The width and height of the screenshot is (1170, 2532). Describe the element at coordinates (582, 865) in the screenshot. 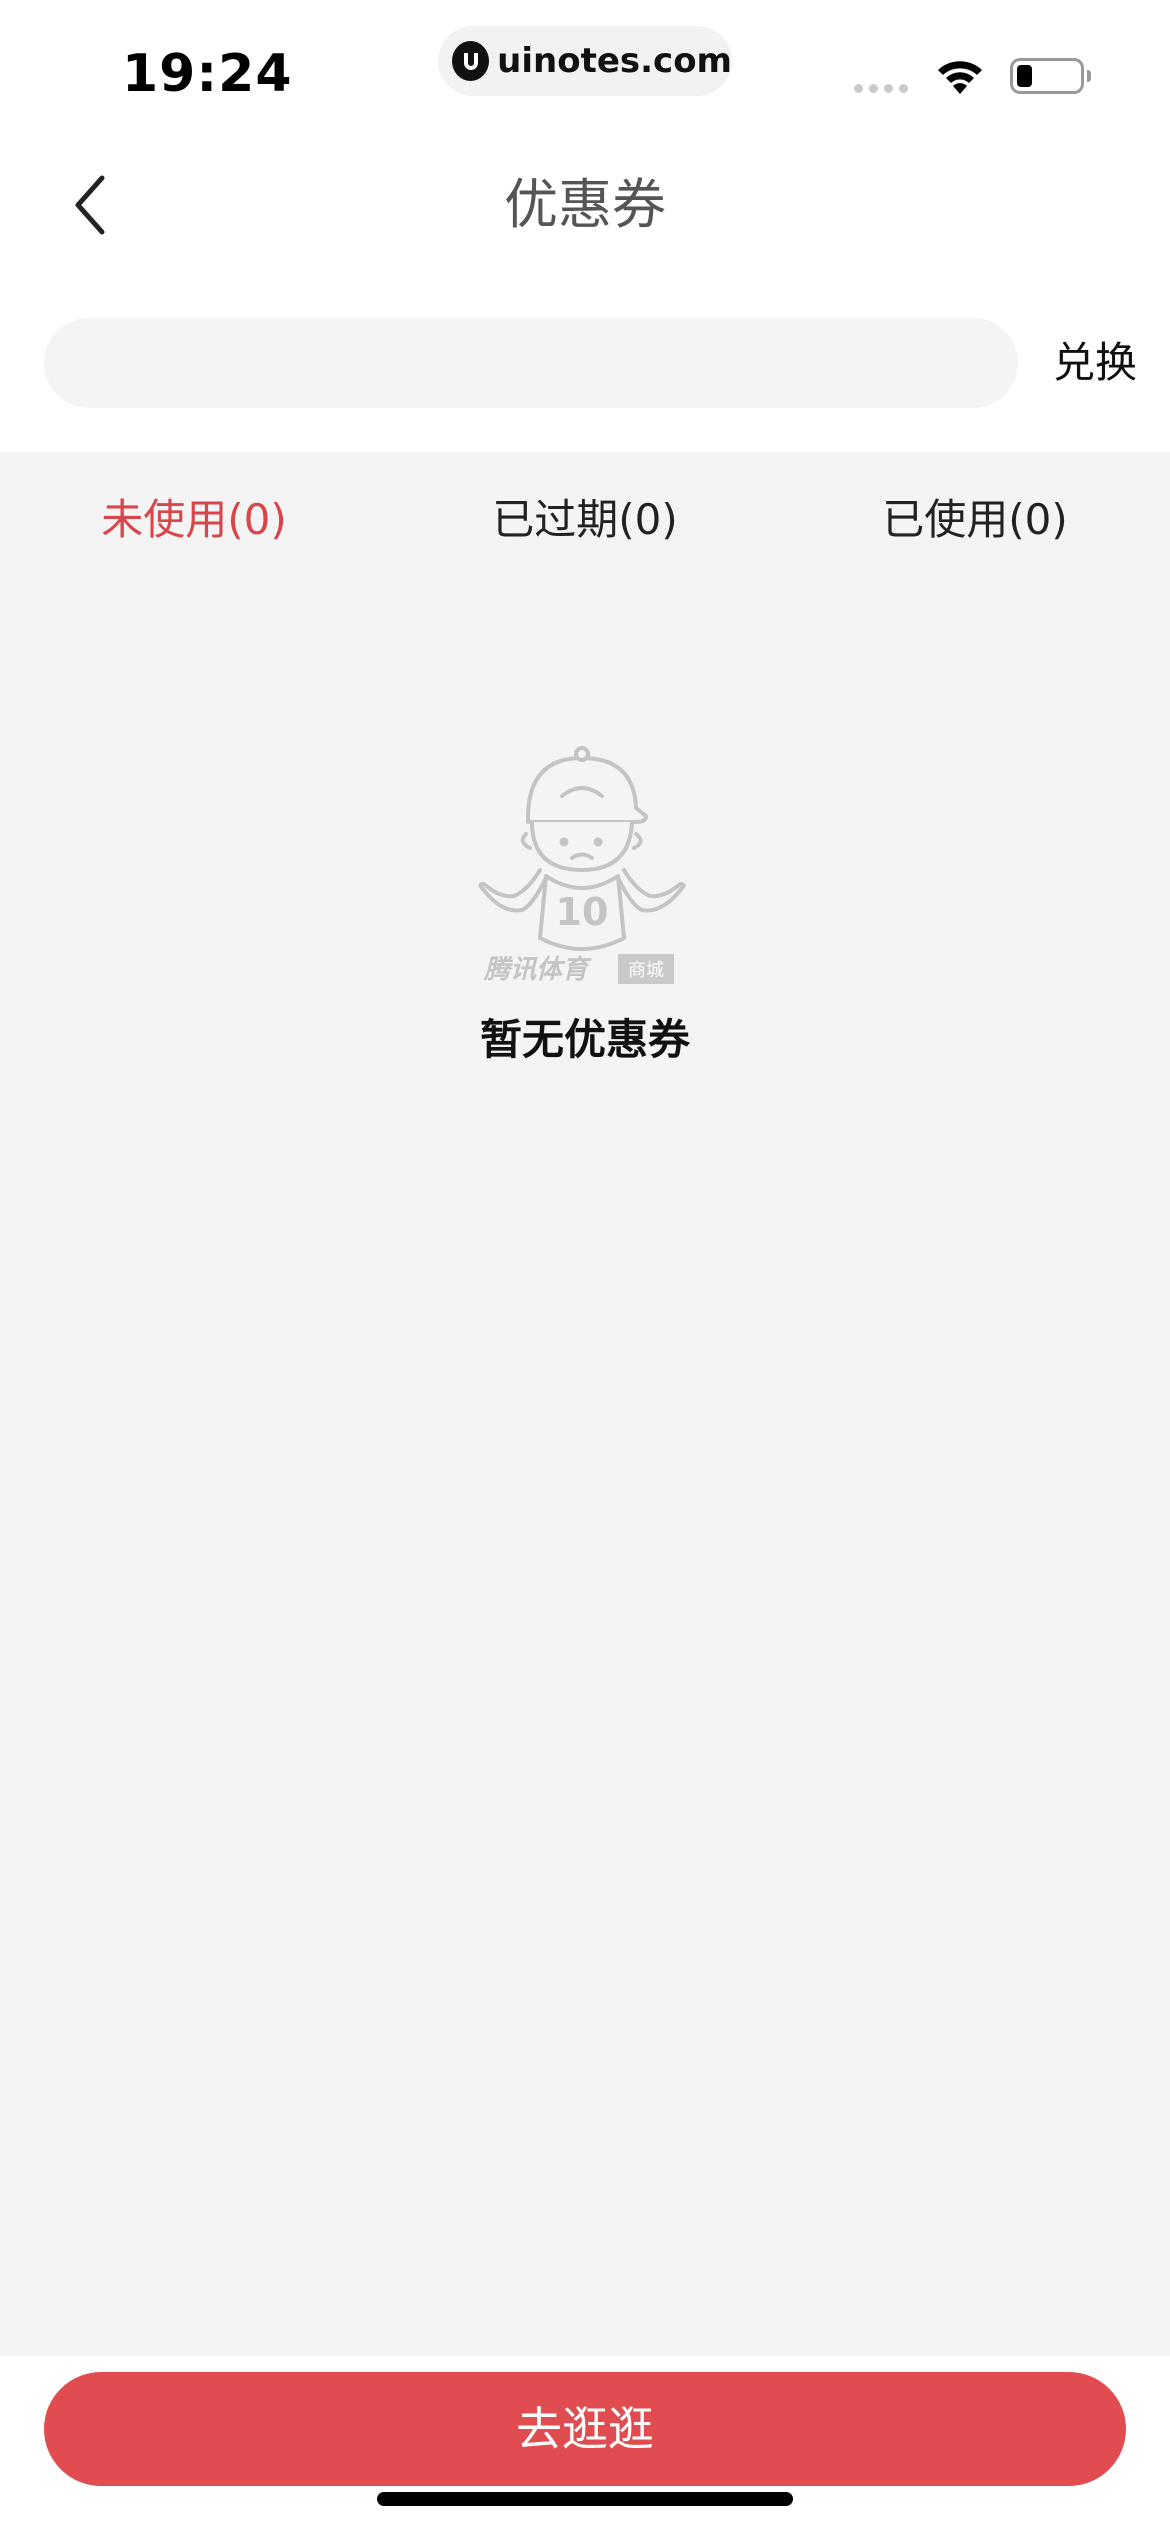

I see `mascot-shrug-icon: 10 腾讯体育 商城` at that location.